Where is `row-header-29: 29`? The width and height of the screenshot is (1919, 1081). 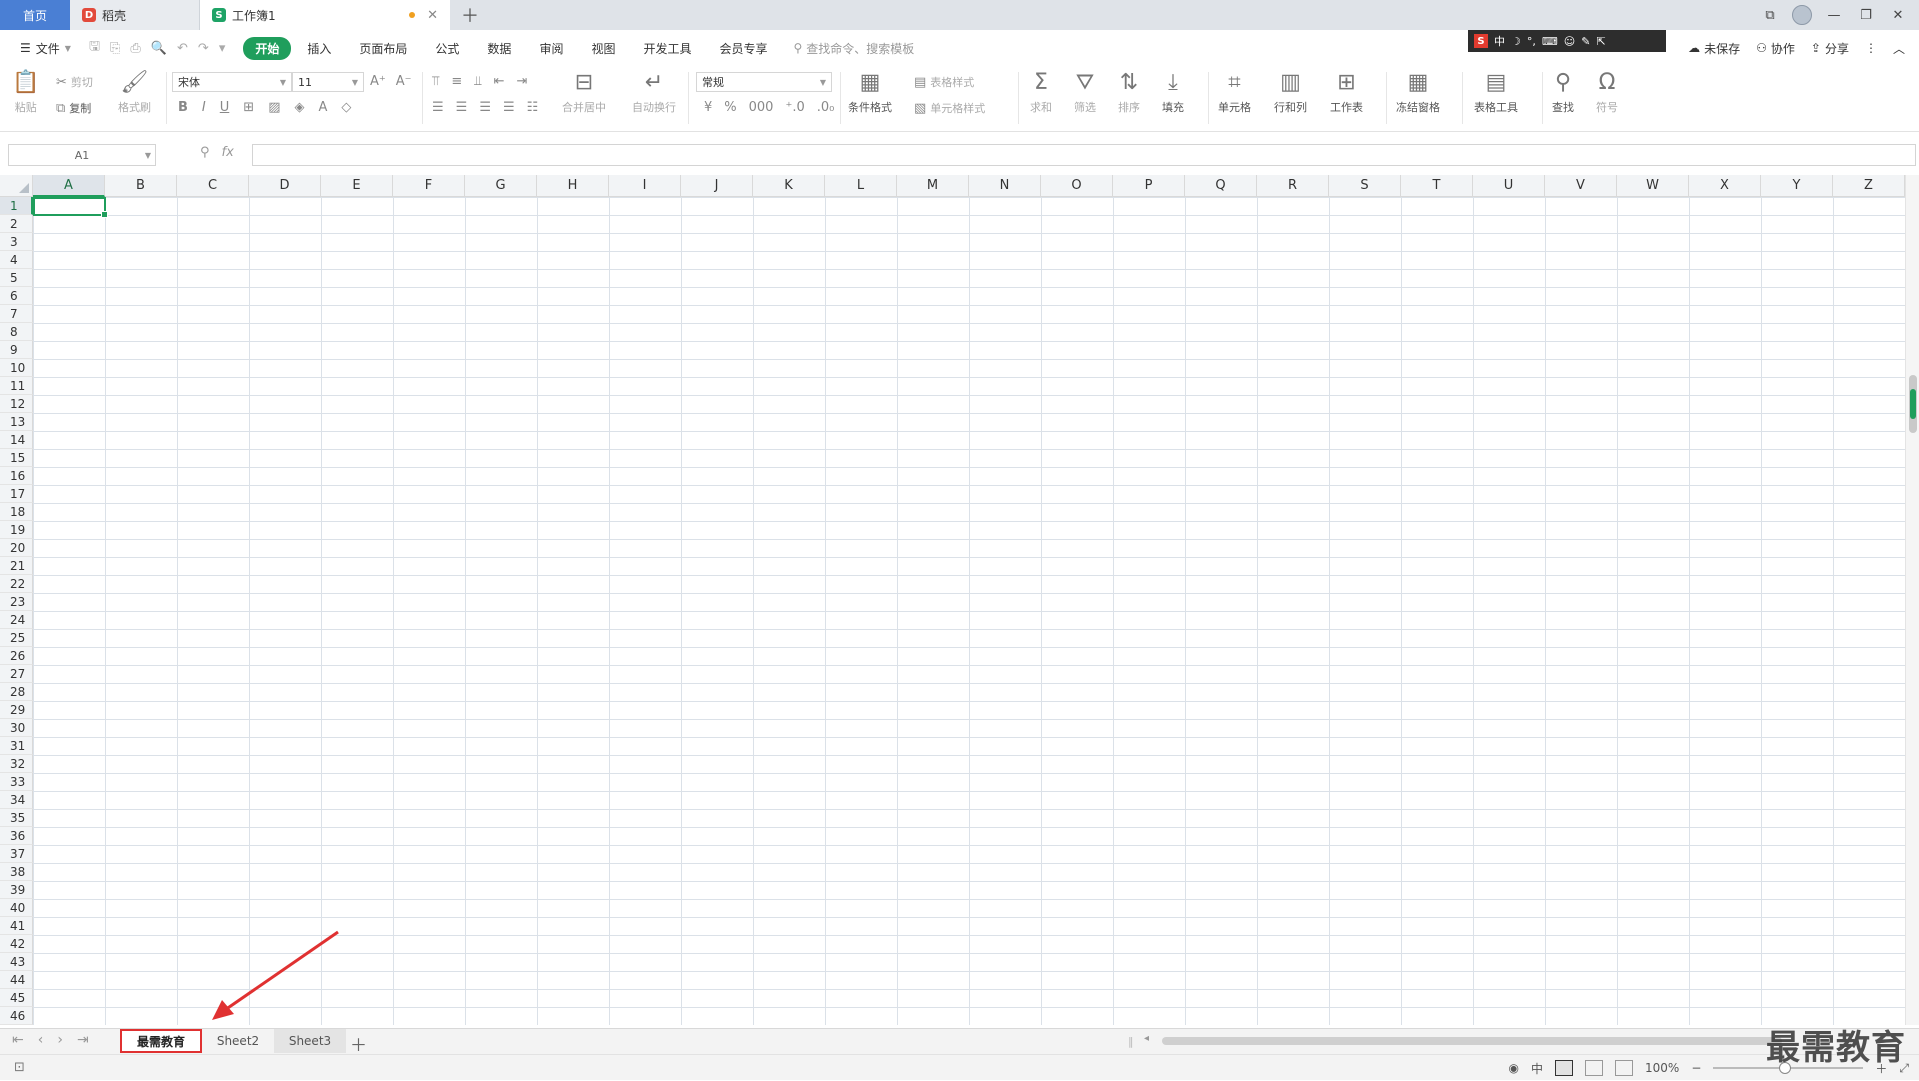 row-header-29: 29 is located at coordinates (16, 710).